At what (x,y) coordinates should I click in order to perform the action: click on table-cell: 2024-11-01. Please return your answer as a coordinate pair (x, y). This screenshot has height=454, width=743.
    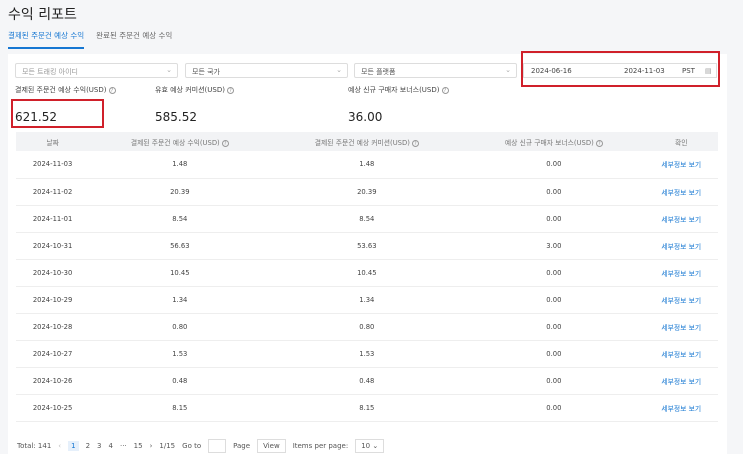
    Looking at the image, I should click on (53, 219).